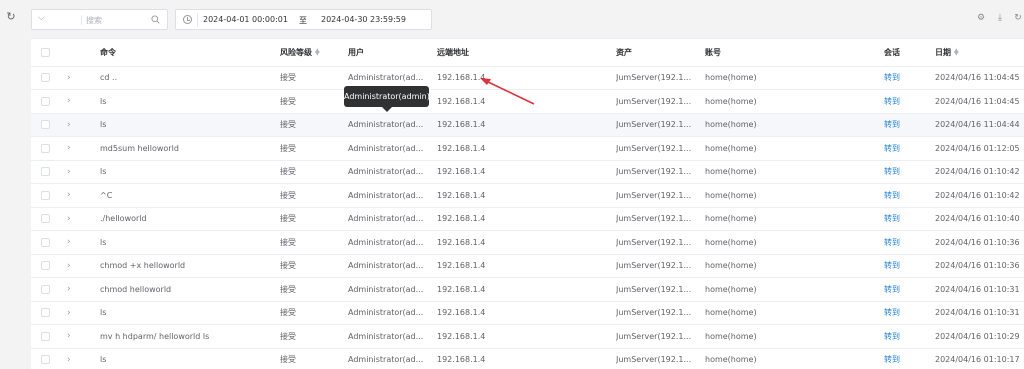  I want to click on reload-icon: ↻, so click(1018, 18).